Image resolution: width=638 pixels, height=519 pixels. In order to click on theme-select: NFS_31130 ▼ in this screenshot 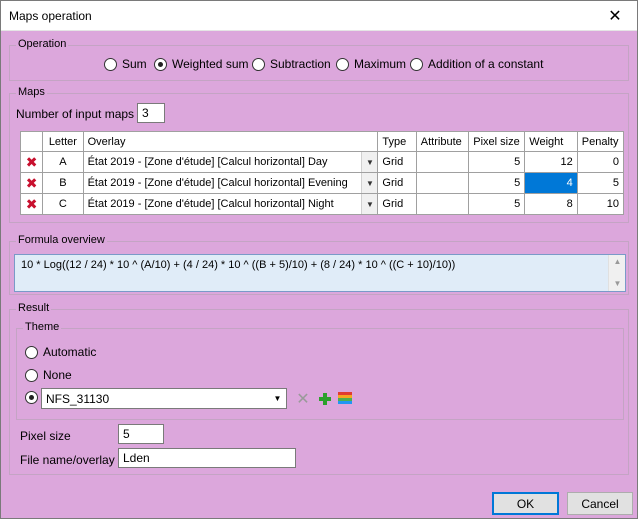, I will do `click(164, 398)`.